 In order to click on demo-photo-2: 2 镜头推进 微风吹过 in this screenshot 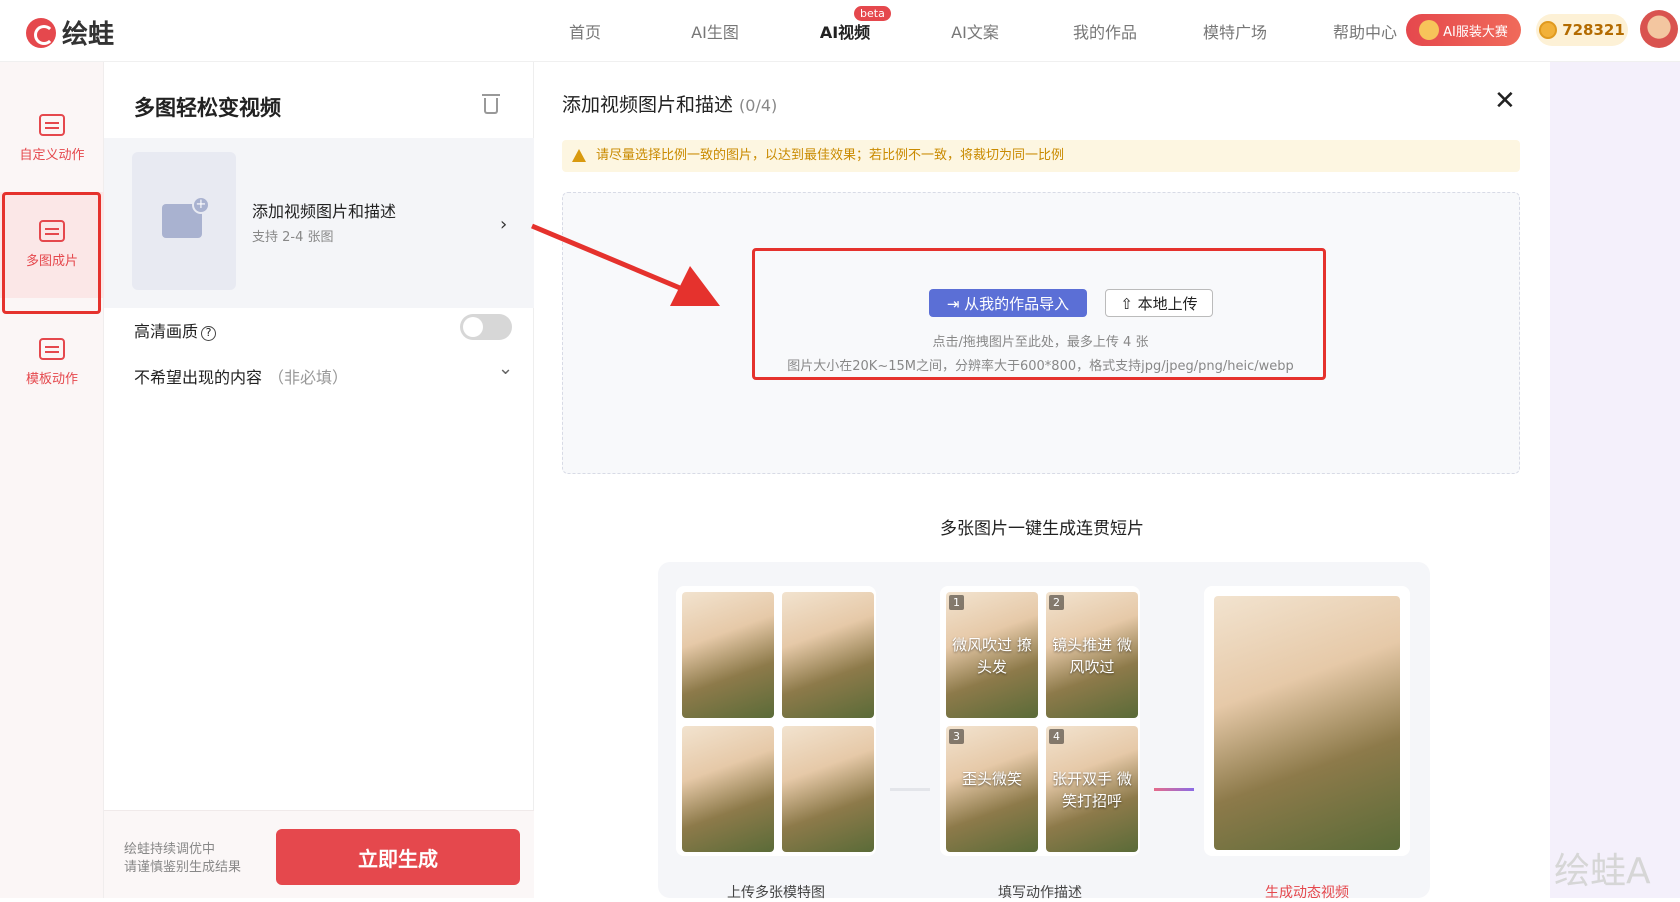, I will do `click(1092, 655)`.